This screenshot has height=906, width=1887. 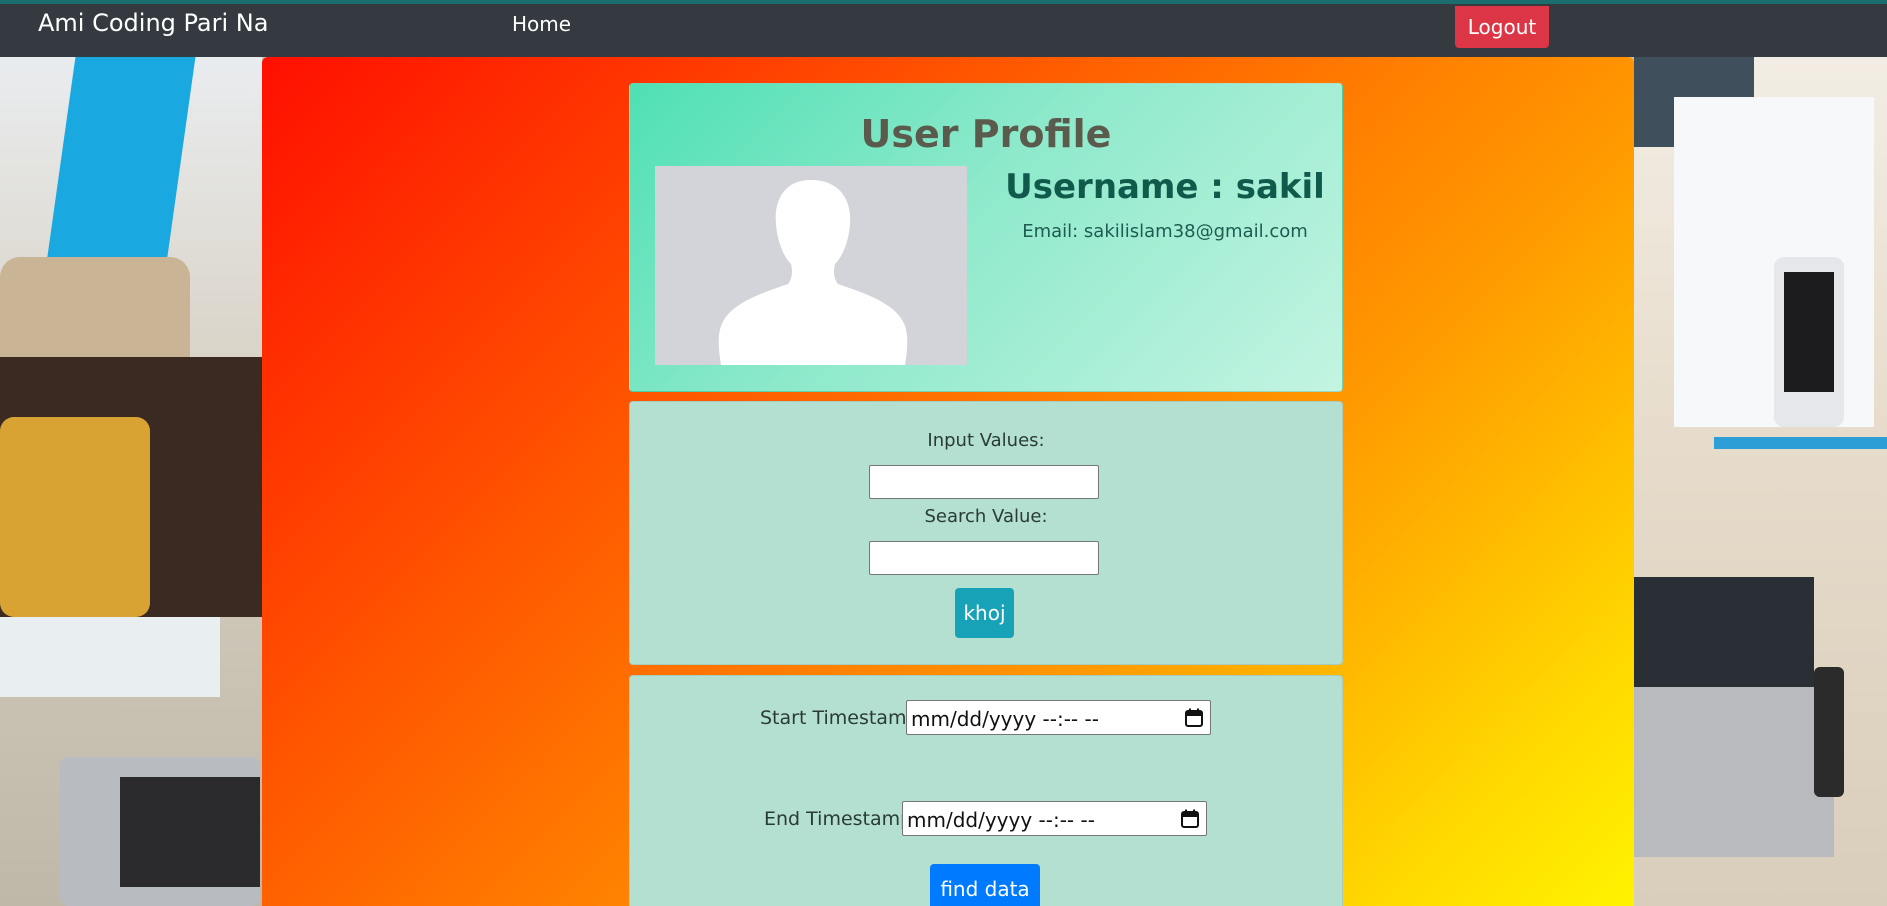 I want to click on avatar, so click(x=811, y=265).